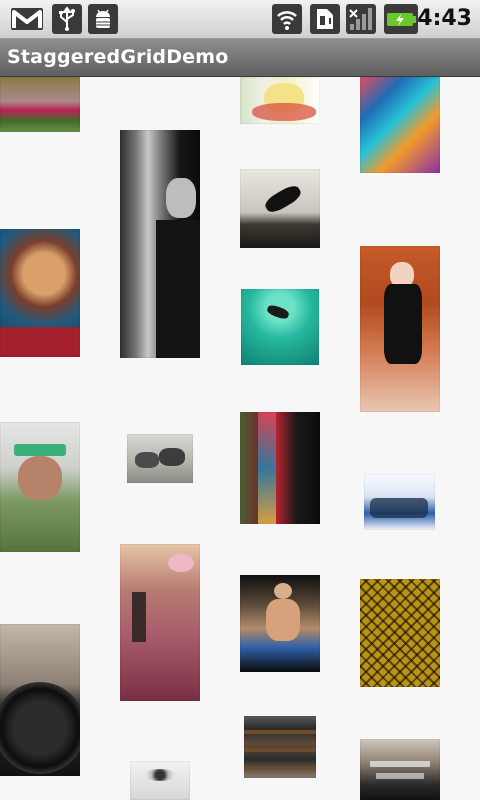  Describe the element at coordinates (67, 19) in the screenshot. I see `usb-icon` at that location.